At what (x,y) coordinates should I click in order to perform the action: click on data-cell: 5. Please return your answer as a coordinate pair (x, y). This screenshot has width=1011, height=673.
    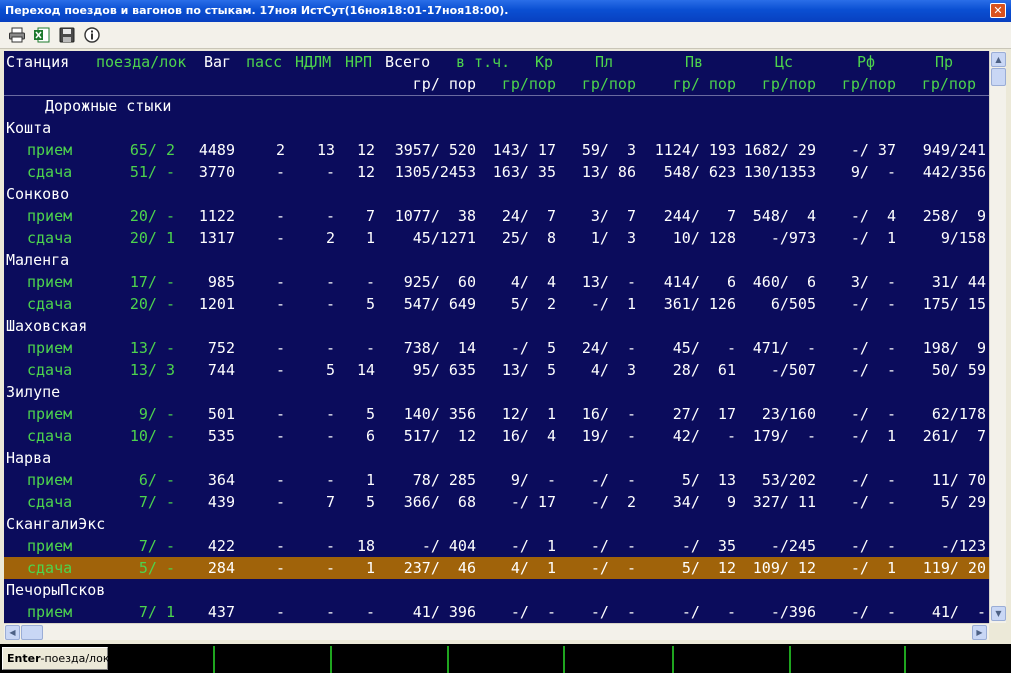
    Looking at the image, I should click on (370, 502).